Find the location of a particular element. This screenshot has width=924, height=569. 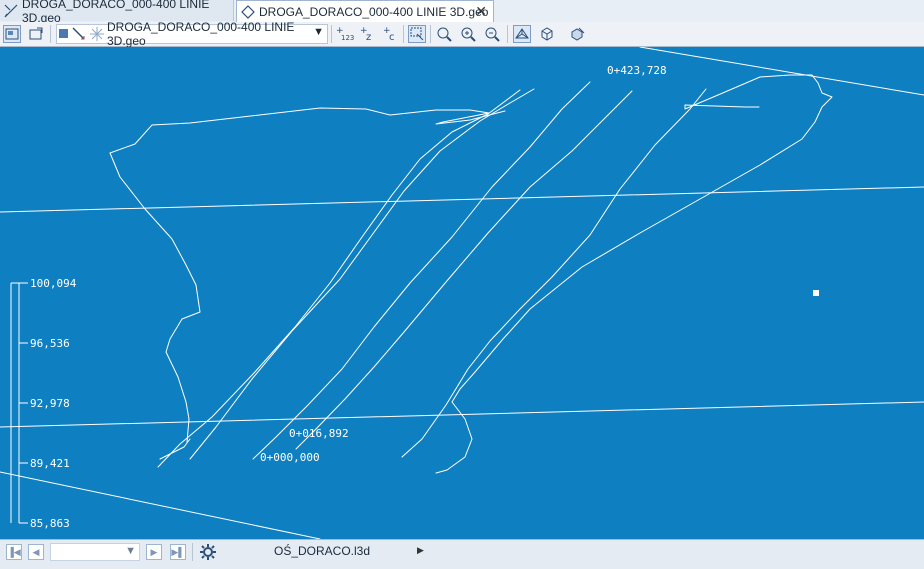

elevation-label: 92,978 is located at coordinates (50, 403).